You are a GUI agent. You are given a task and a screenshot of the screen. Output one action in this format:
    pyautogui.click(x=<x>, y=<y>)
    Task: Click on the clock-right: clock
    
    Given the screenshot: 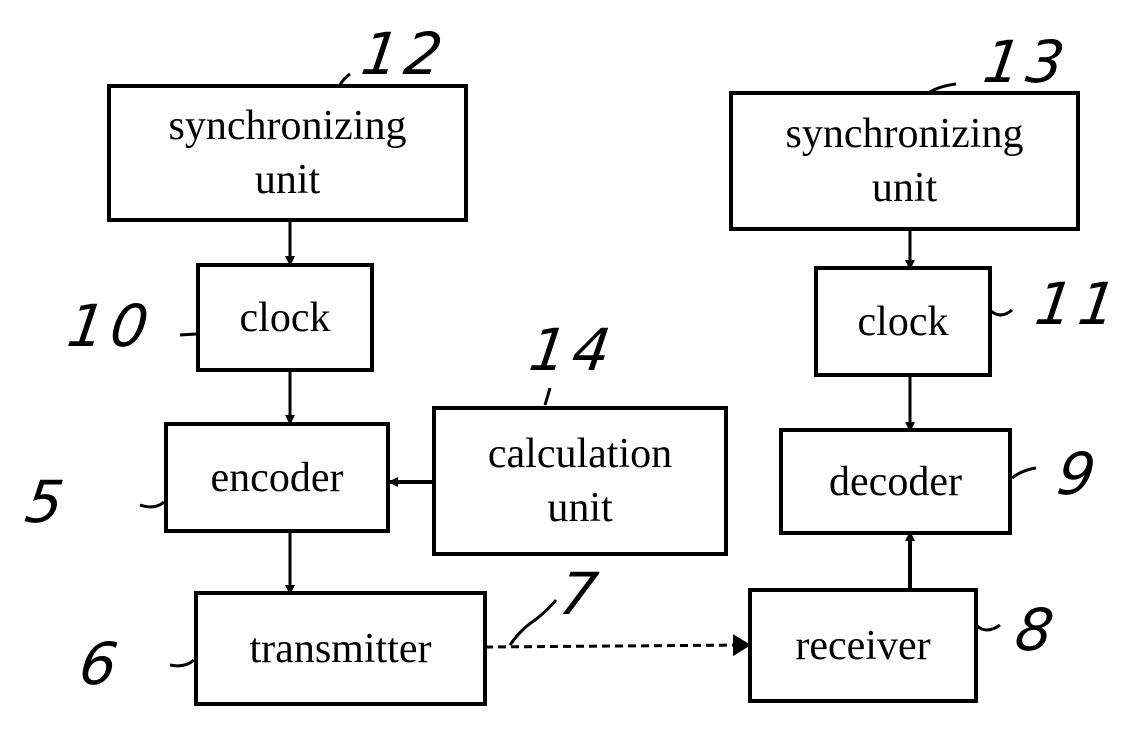 What is the action you would take?
    pyautogui.click(x=903, y=321)
    